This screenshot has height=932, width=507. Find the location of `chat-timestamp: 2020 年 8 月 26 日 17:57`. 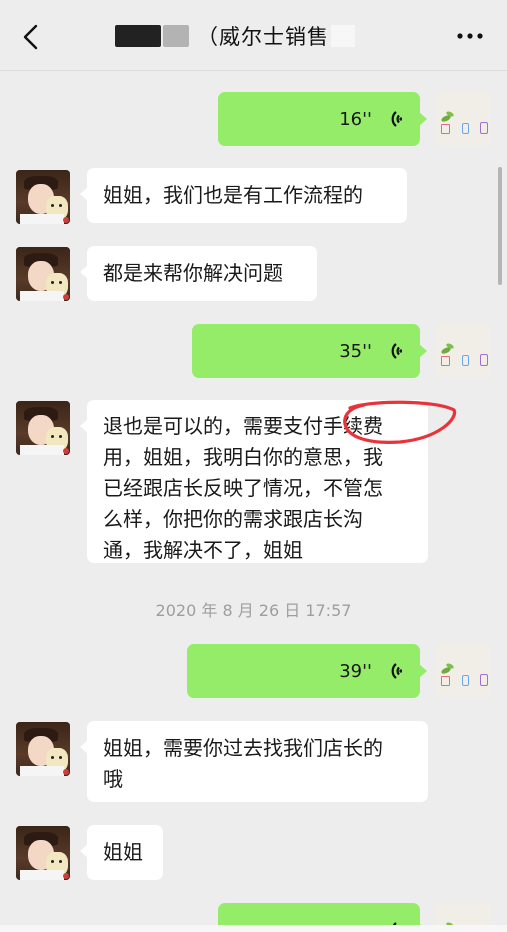

chat-timestamp: 2020 年 8 月 26 日 17:57 is located at coordinates (253, 610).